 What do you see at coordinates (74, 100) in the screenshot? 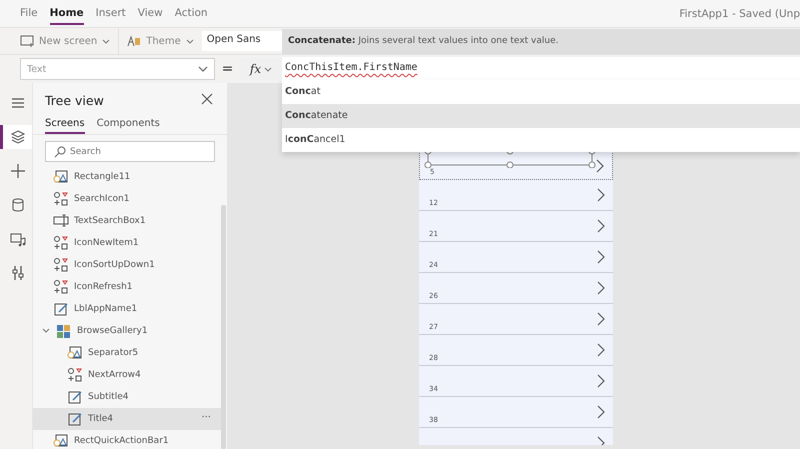
I see `panel-title: Tree view` at bounding box center [74, 100].